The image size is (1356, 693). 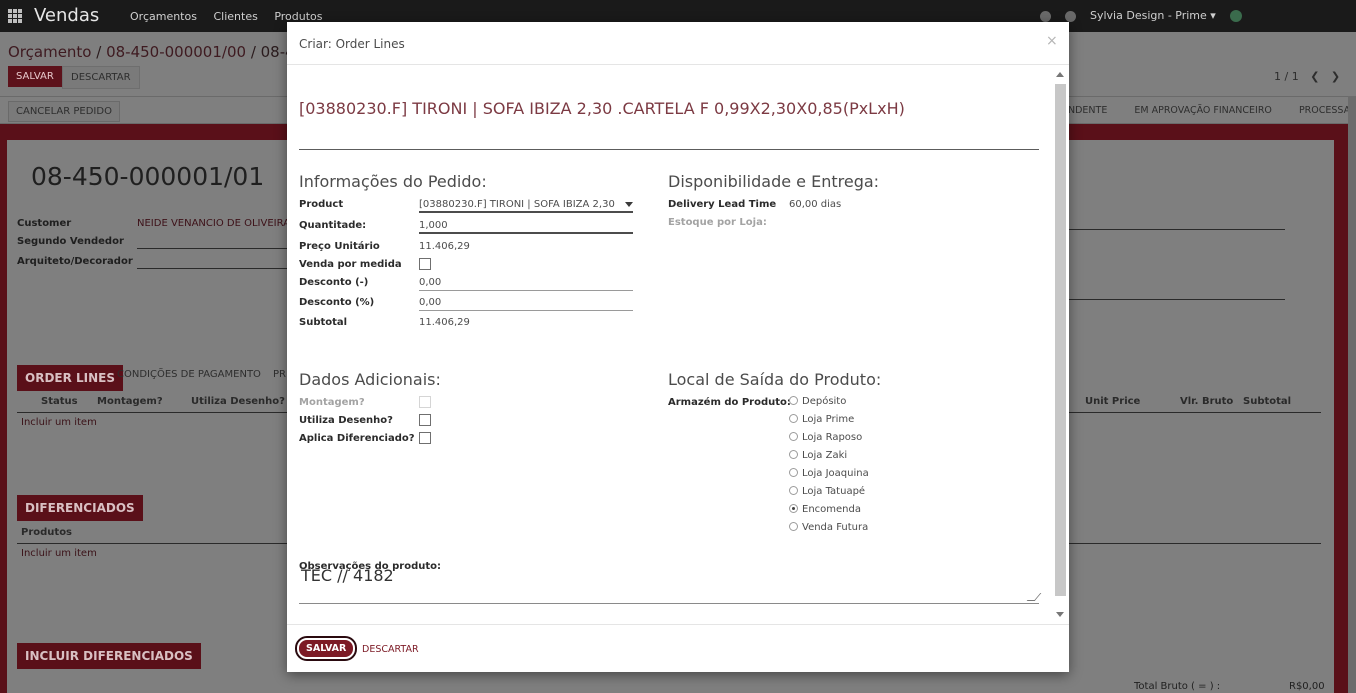 I want to click on seller-field-line, so click(x=212, y=248).